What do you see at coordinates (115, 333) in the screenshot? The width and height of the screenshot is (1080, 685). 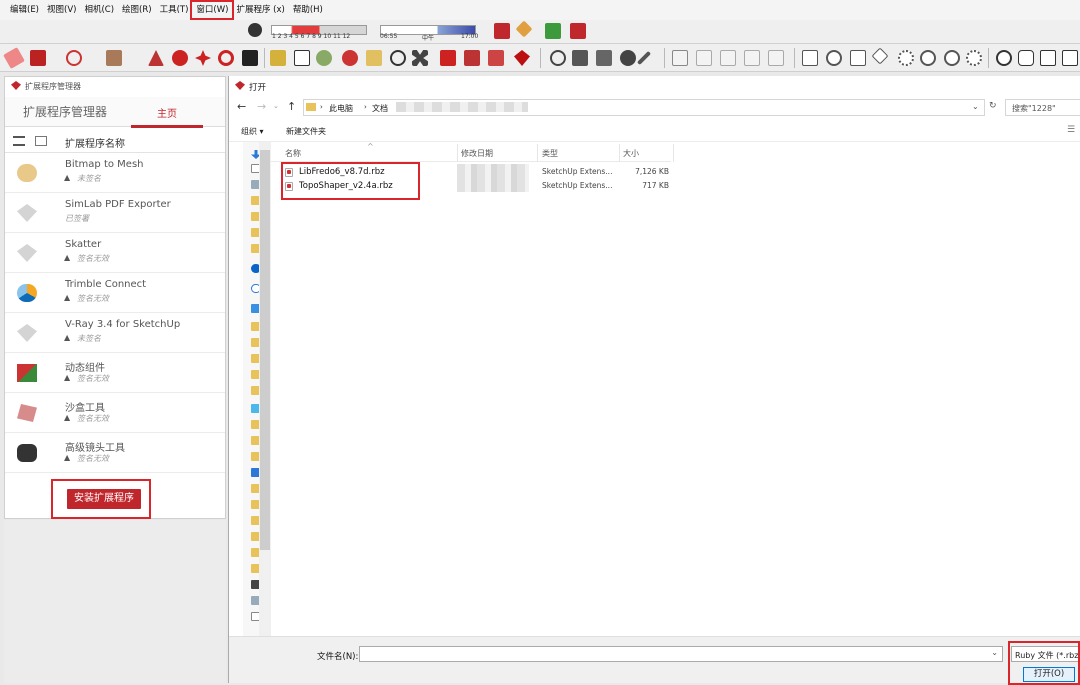 I see `list-item: V-Ray 3.4 for SketchUp ▲ 未签名` at bounding box center [115, 333].